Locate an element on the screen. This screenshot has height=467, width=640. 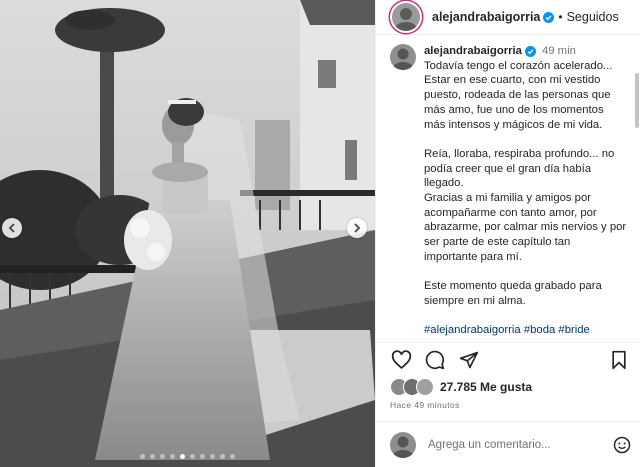
next-photo-button is located at coordinates (357, 228).